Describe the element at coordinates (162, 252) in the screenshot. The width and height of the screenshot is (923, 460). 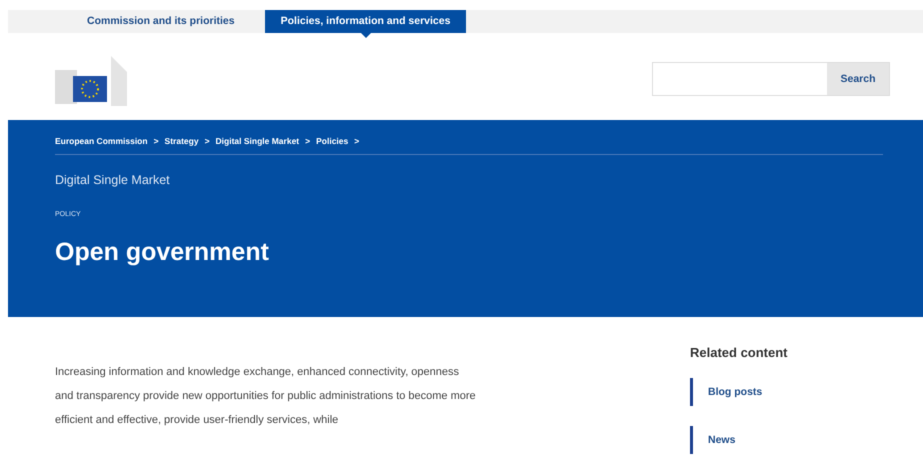
I see `page-title: Open government` at that location.